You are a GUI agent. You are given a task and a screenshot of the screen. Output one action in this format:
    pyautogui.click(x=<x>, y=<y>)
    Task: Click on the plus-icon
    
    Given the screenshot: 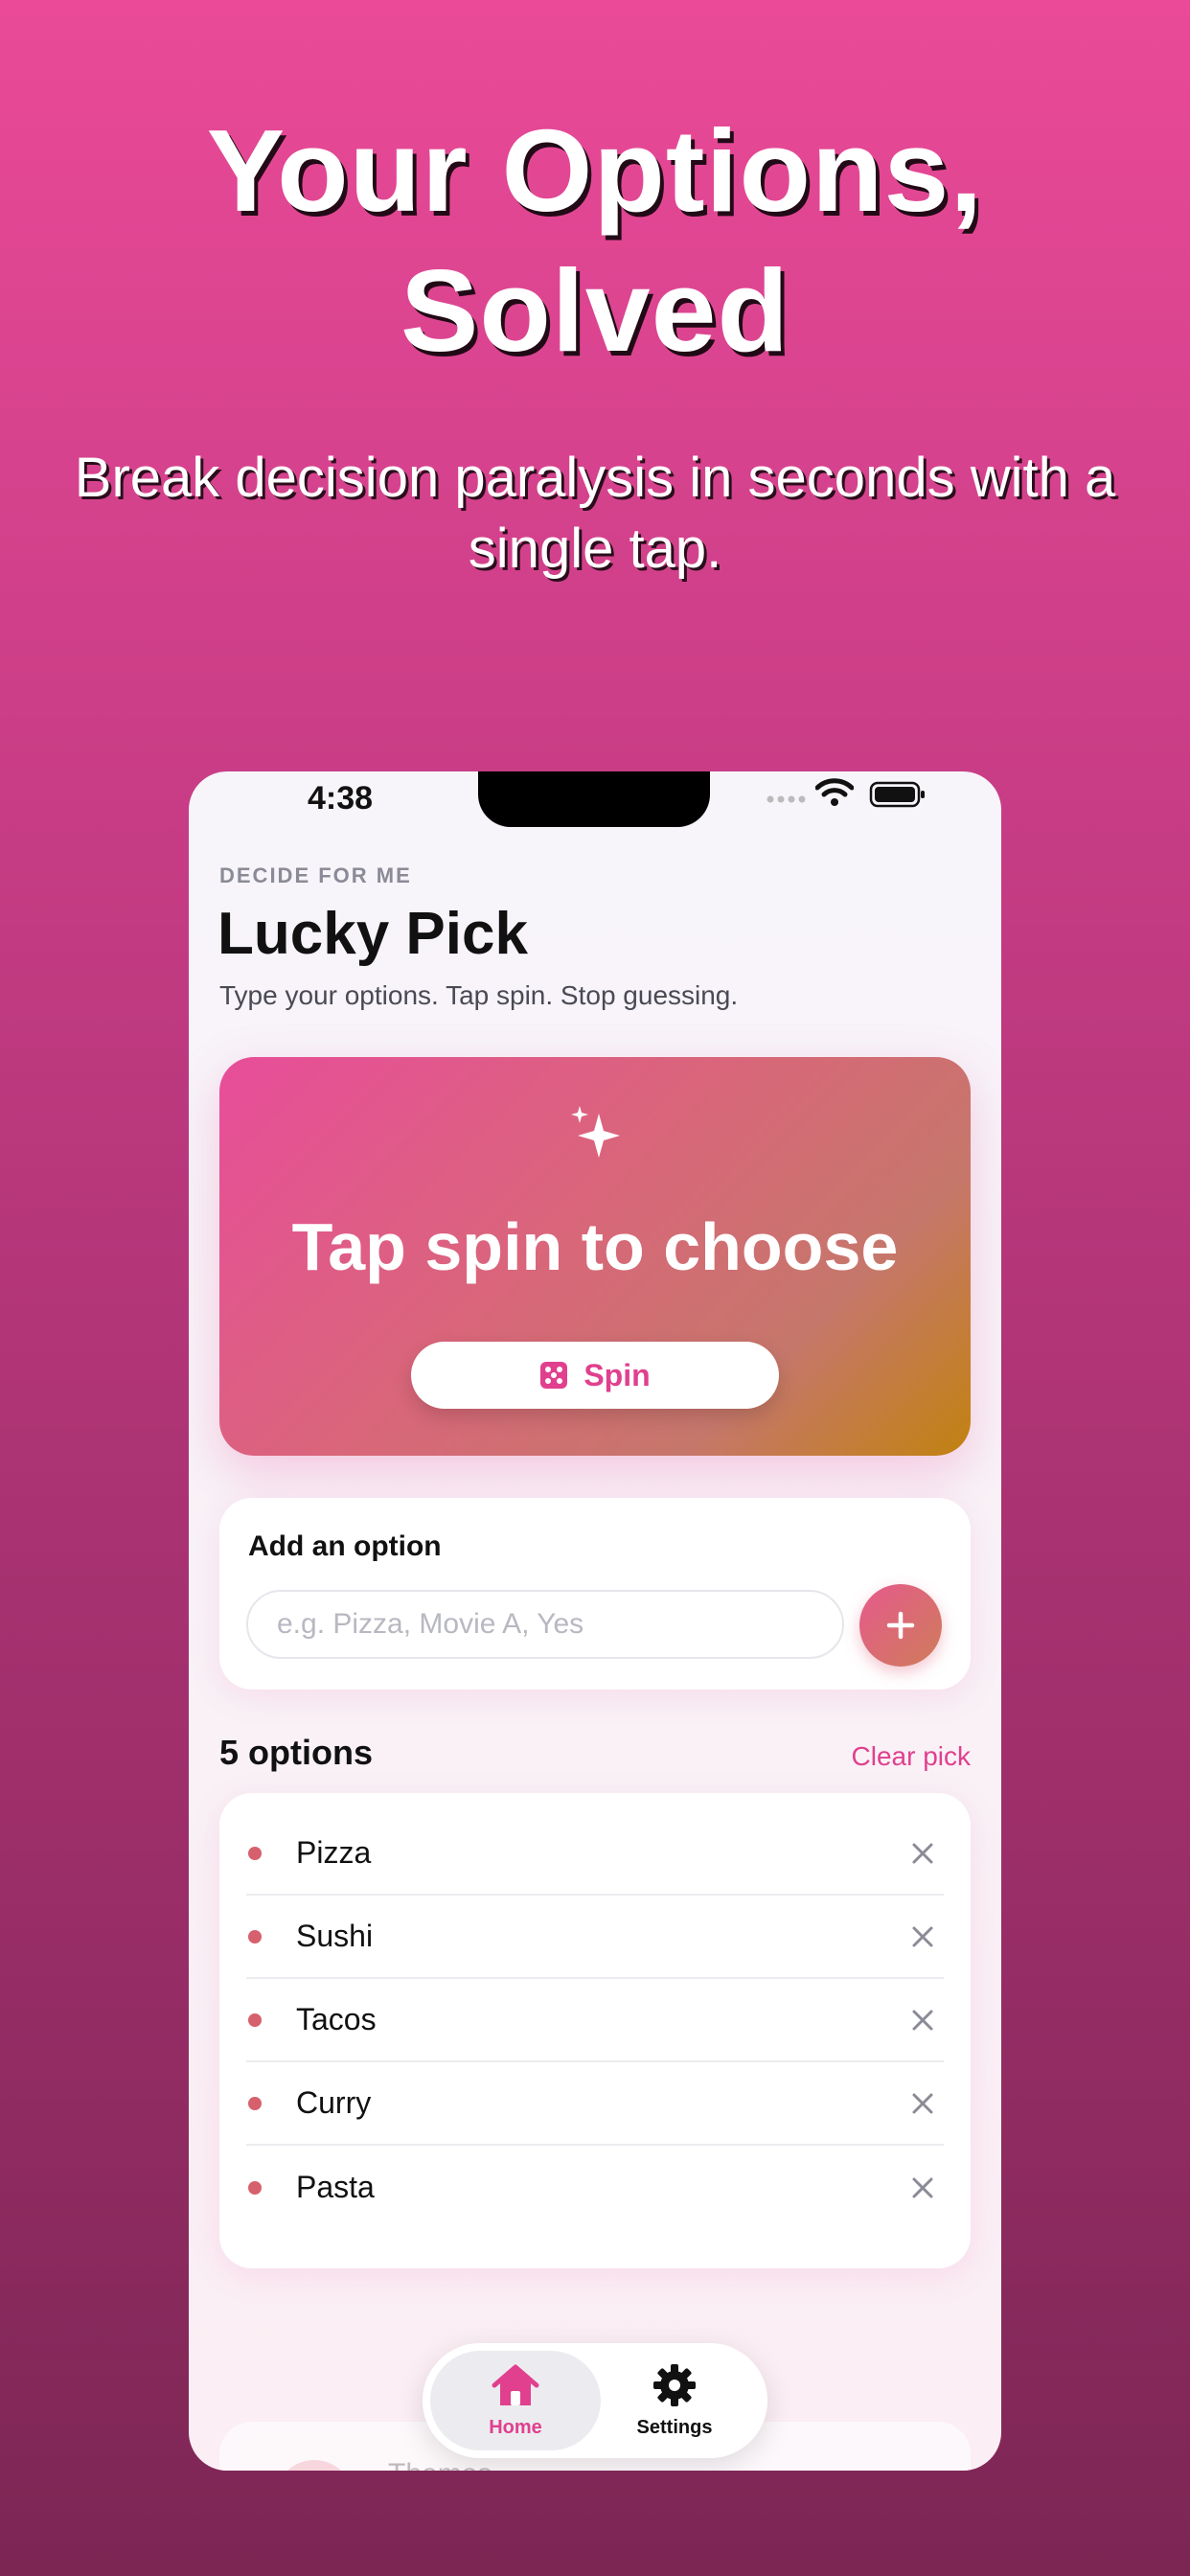 What is the action you would take?
    pyautogui.click(x=901, y=1625)
    